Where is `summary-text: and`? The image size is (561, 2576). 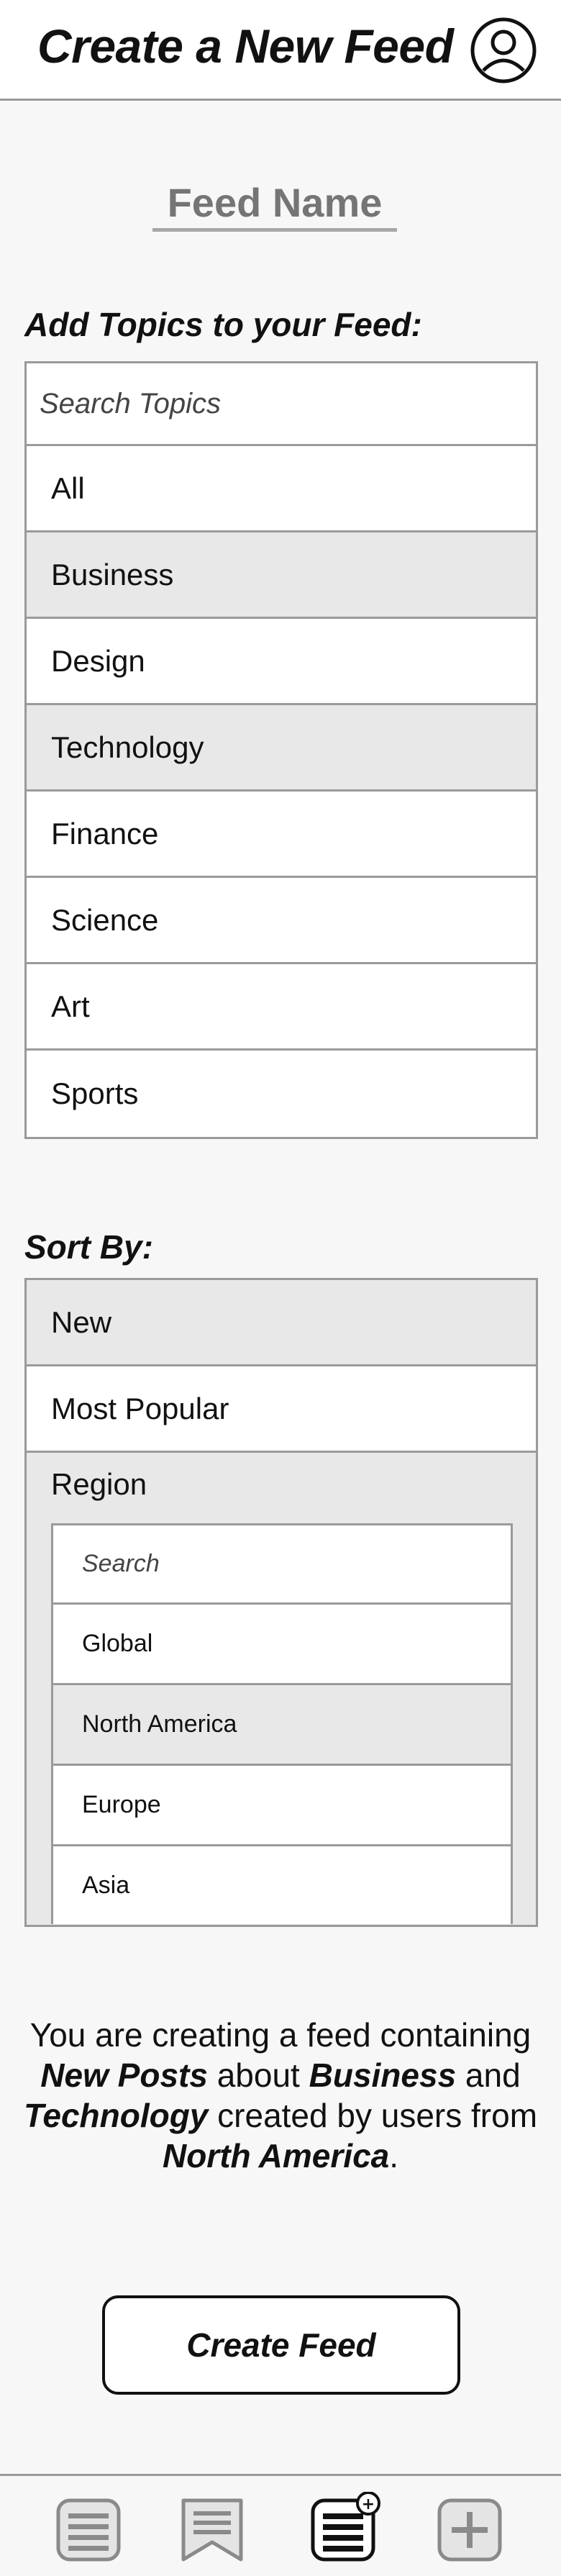
summary-text: and is located at coordinates (489, 2075).